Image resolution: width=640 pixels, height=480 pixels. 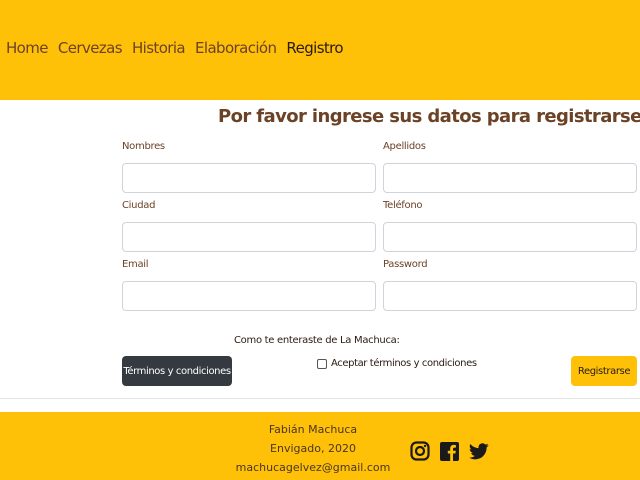 What do you see at coordinates (405, 264) in the screenshot?
I see `password-label: Password` at bounding box center [405, 264].